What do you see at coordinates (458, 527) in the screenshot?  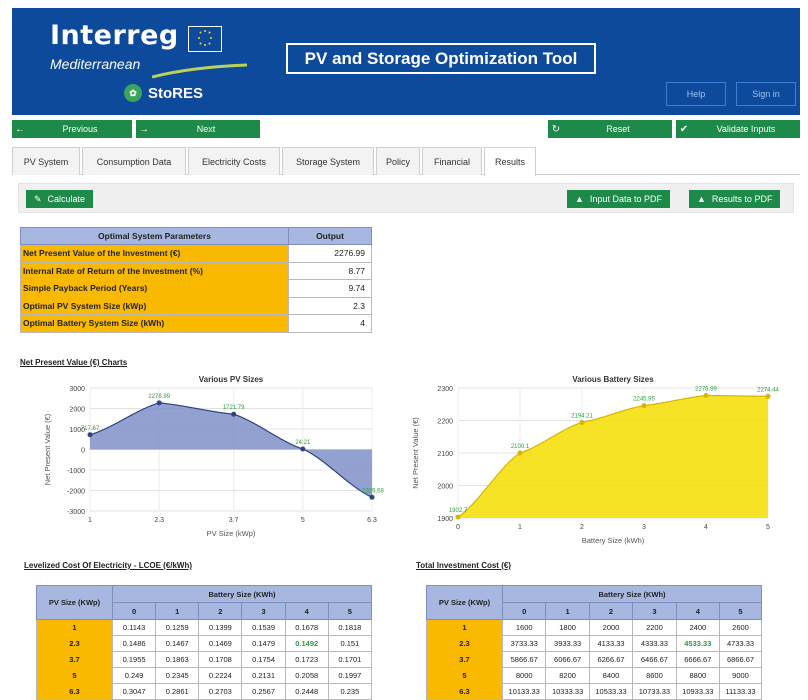 I see `x-tick-label: 0` at bounding box center [458, 527].